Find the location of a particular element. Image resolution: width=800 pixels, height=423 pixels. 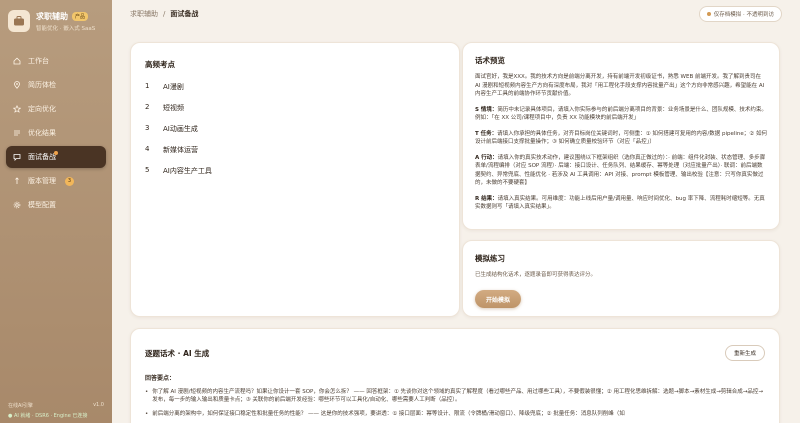

script-title: 话术预览 is located at coordinates (490, 60).